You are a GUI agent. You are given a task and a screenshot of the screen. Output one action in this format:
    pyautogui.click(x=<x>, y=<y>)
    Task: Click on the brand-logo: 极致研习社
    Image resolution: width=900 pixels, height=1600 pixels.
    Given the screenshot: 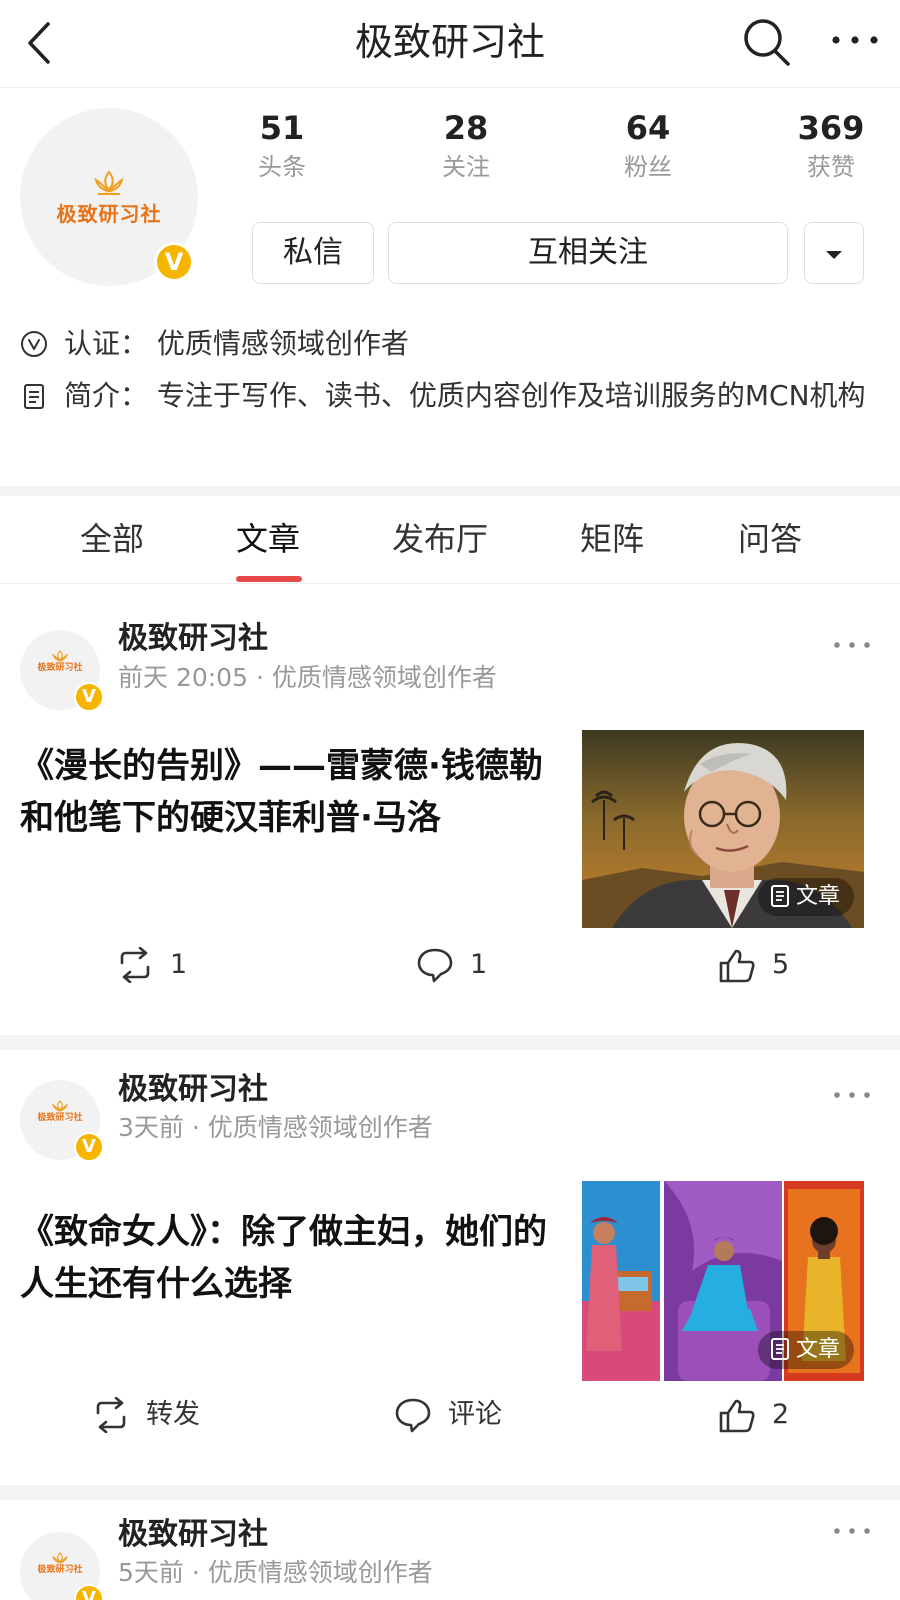 What is the action you would take?
    pyautogui.click(x=109, y=198)
    